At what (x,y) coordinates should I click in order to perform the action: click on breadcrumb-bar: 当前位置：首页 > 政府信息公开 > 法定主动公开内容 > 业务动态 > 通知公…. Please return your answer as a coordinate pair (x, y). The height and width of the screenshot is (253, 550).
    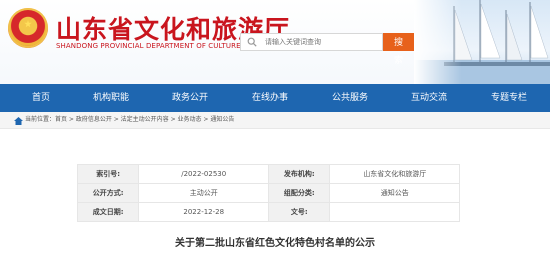
    Looking at the image, I should click on (275, 120).